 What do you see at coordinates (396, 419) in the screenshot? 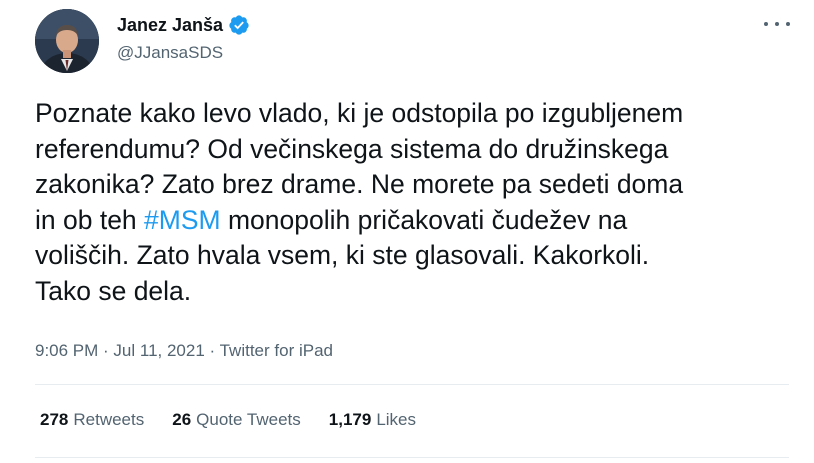
I see `likes-label: Likes` at bounding box center [396, 419].